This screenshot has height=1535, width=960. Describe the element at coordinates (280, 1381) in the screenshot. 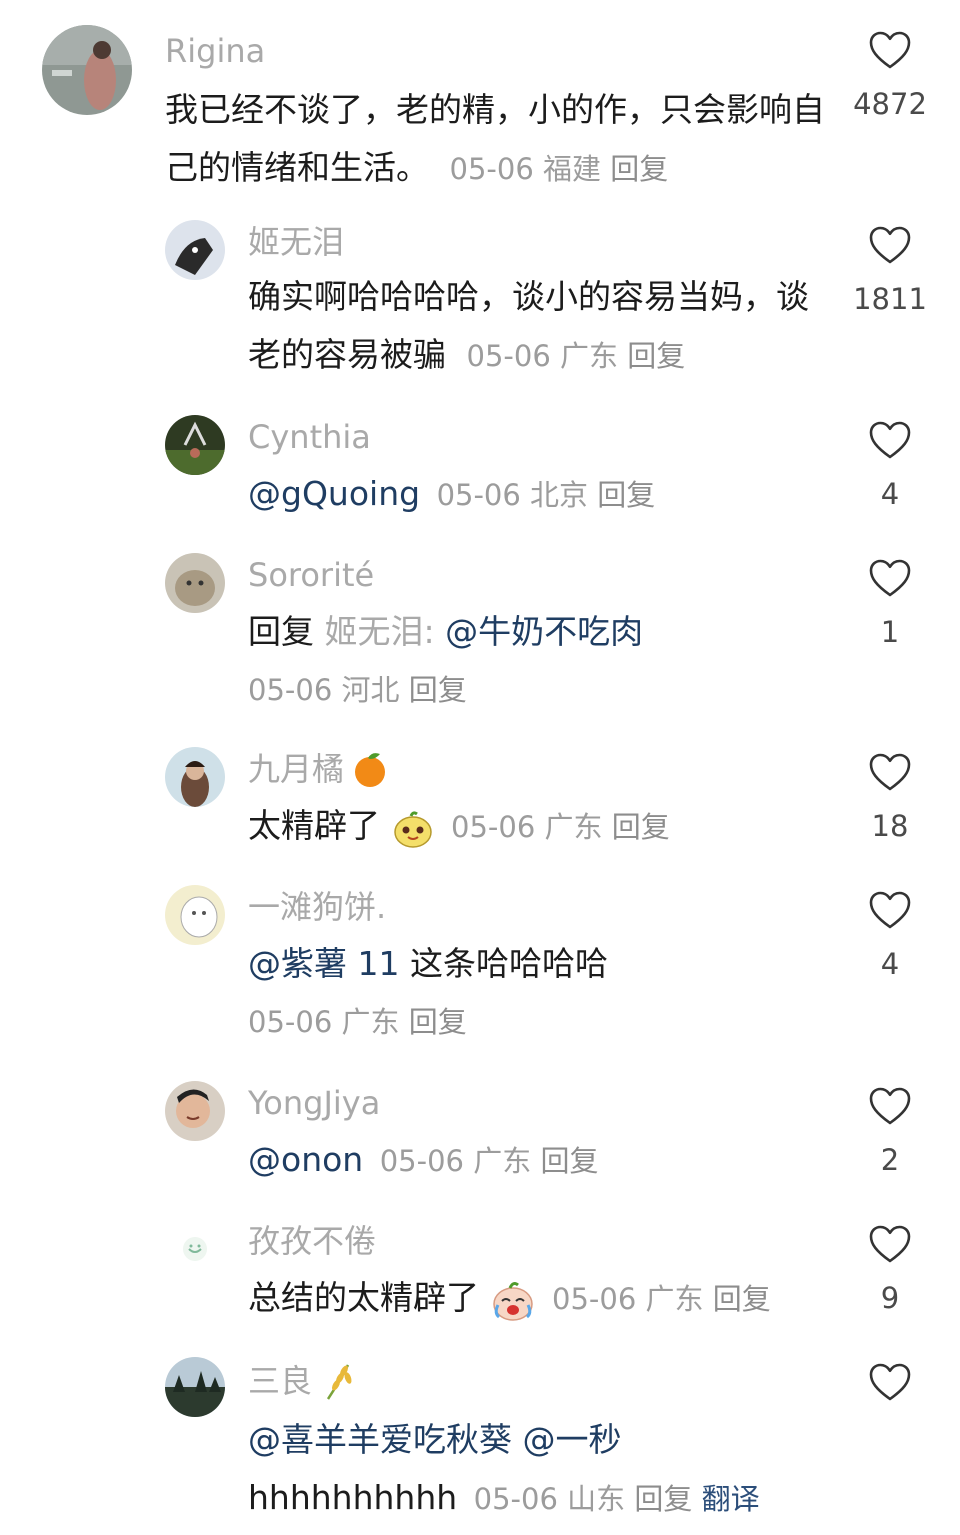

I see `username-text: 三良` at that location.